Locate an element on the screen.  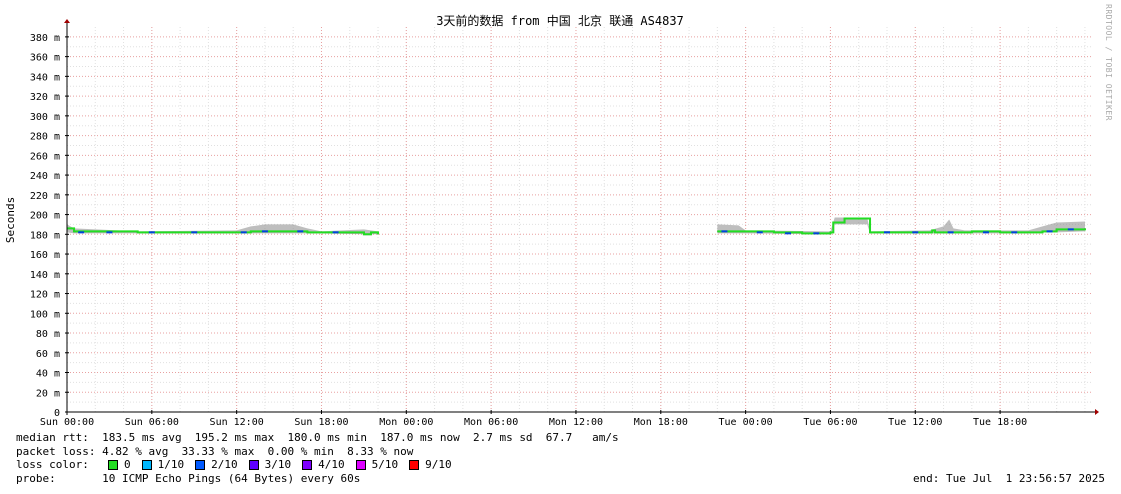
y-tick-label: 360 m is located at coordinates (45, 58).